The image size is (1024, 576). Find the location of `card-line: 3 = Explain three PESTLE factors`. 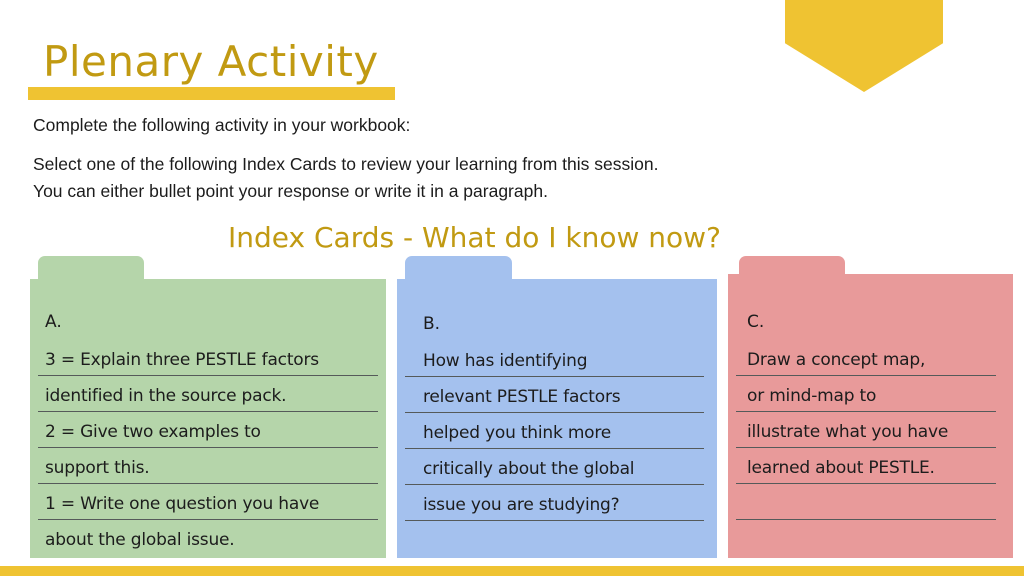

card-line: 3 = Explain three PESTLE factors is located at coordinates (182, 360).